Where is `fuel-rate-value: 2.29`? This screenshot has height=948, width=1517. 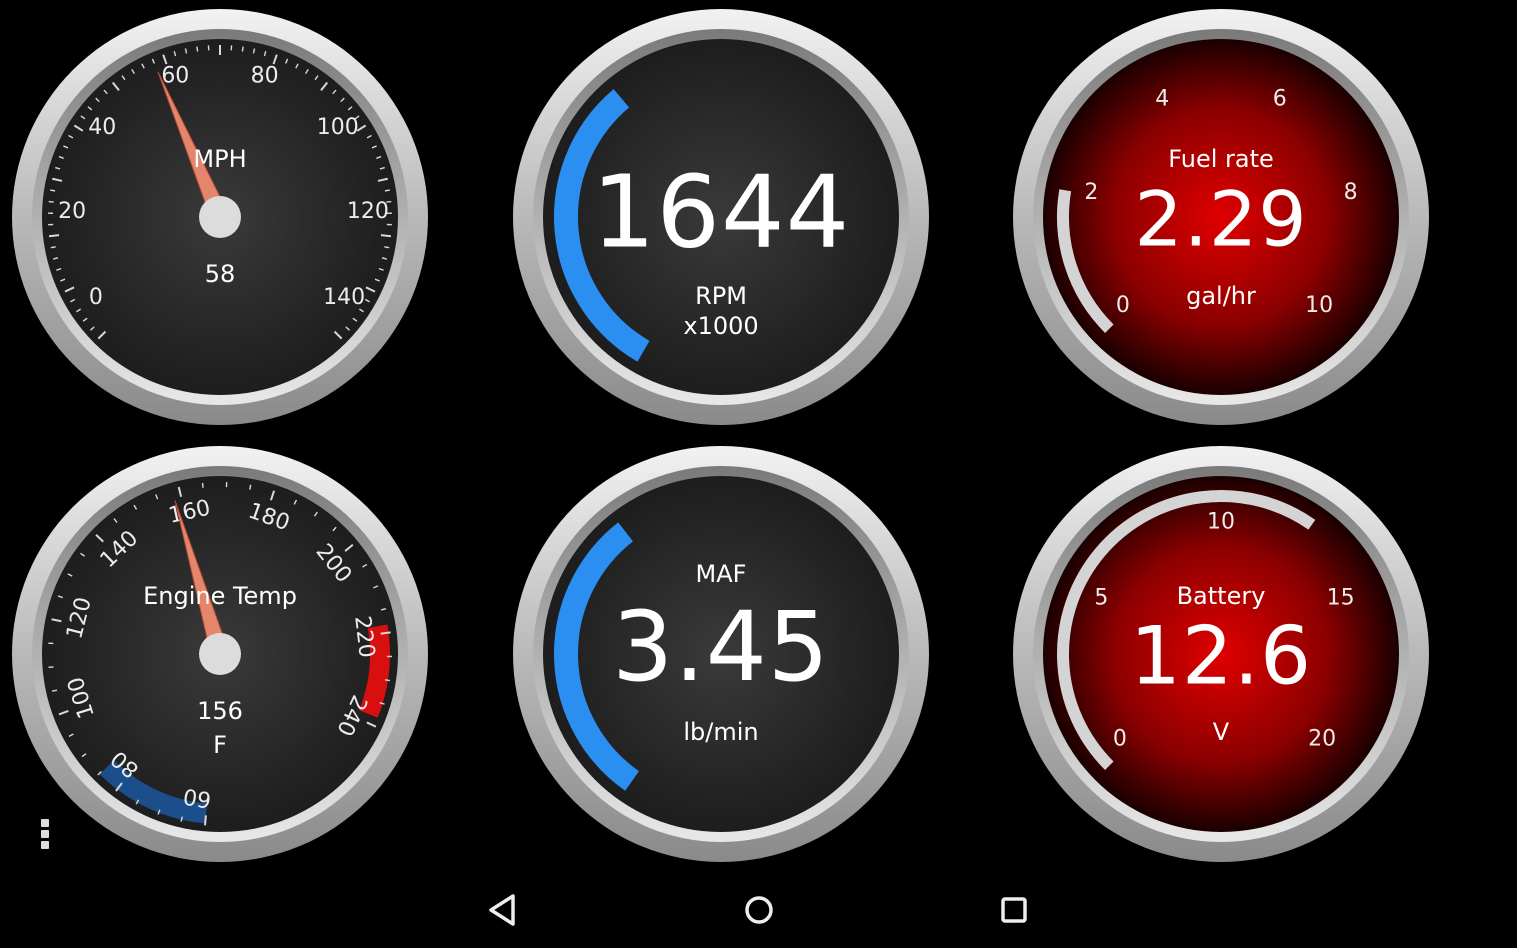 fuel-rate-value: 2.29 is located at coordinates (1221, 219).